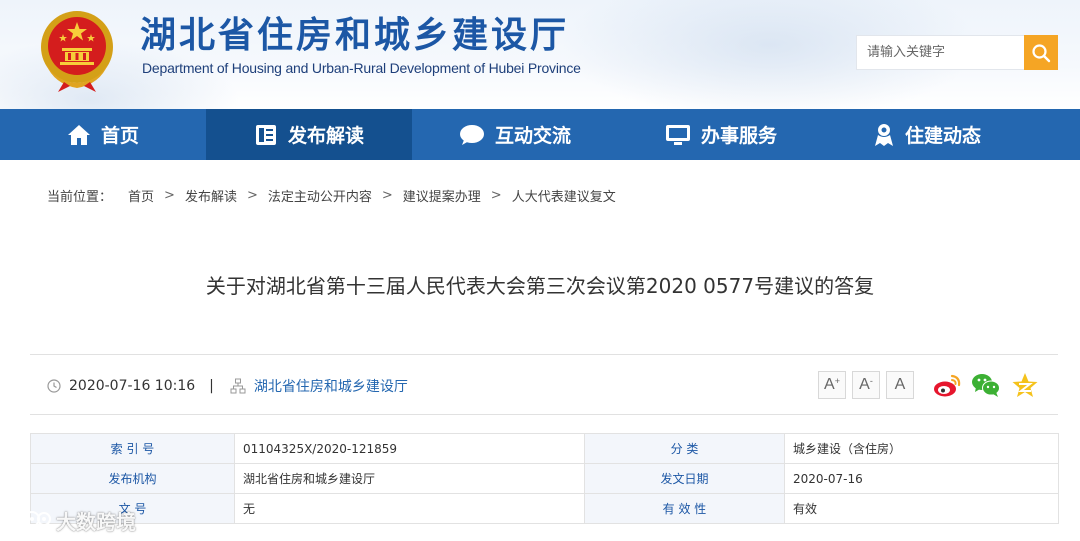 Image resolution: width=1080 pixels, height=541 pixels. Describe the element at coordinates (871, 381) in the screenshot. I see `font-button-mark: -` at that location.